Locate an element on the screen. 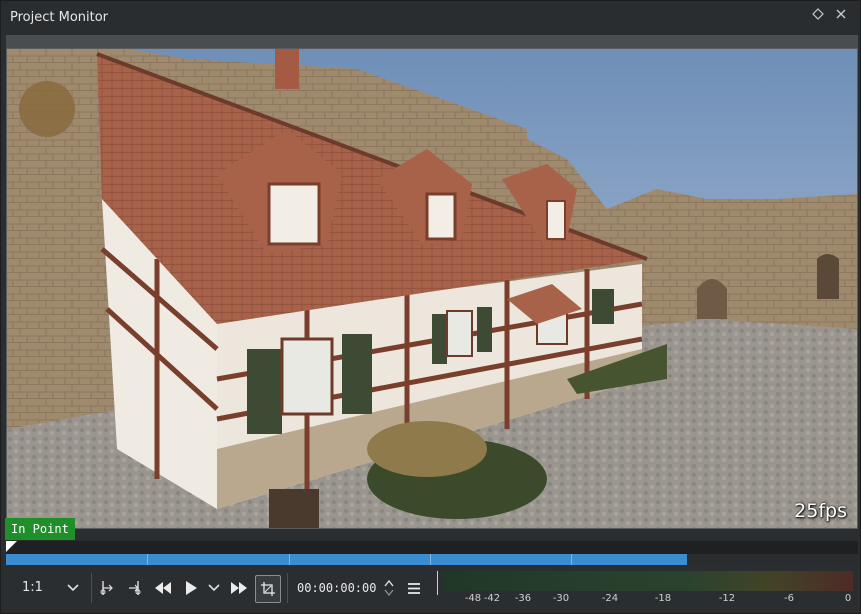 The width and height of the screenshot is (861, 614). monitor-top-strip is located at coordinates (432, 41).